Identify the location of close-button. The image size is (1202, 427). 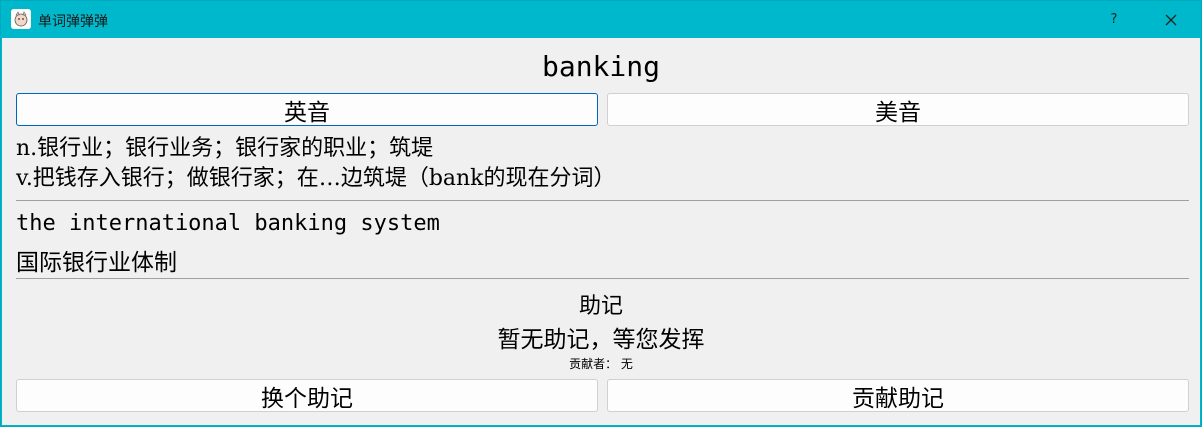
(1171, 19).